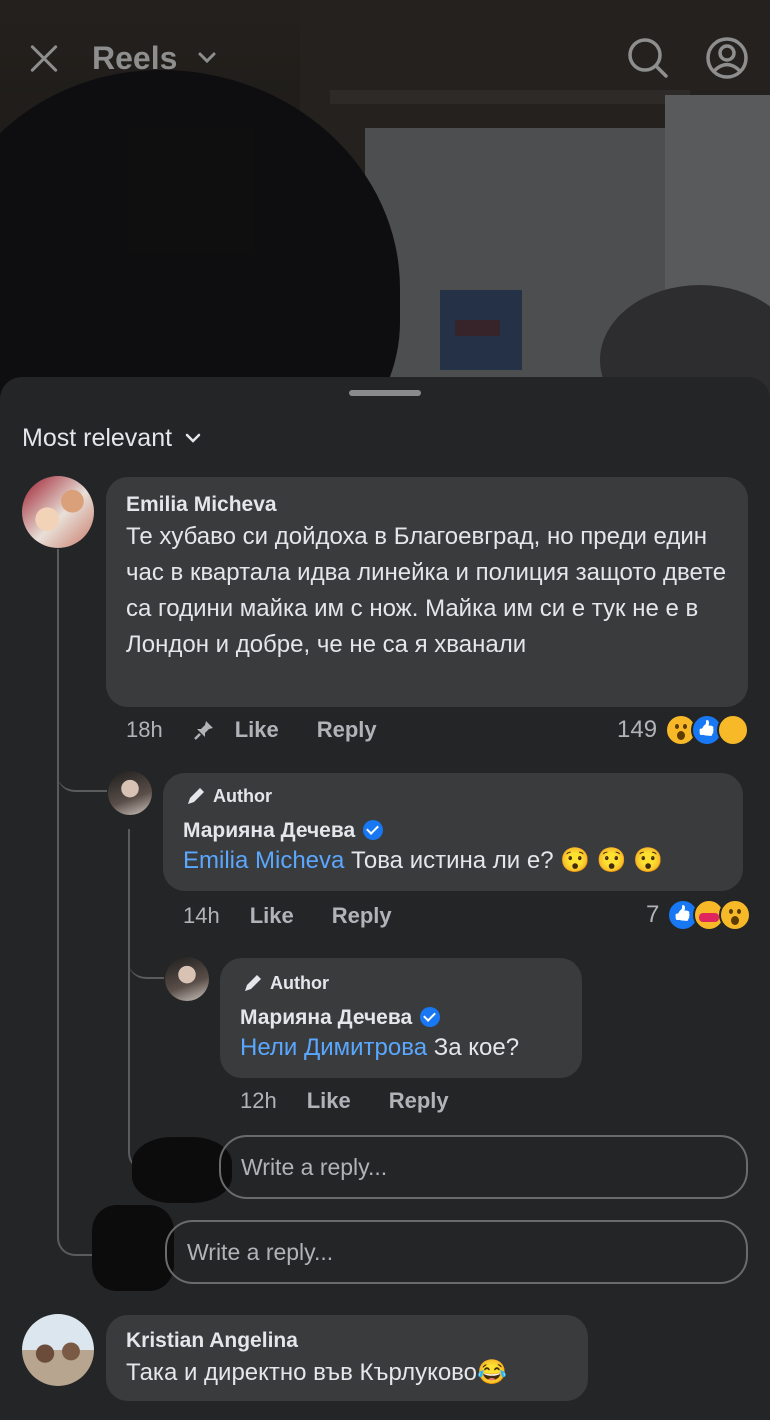 The height and width of the screenshot is (1420, 770). I want to click on wow-reaction-icon, so click(735, 915).